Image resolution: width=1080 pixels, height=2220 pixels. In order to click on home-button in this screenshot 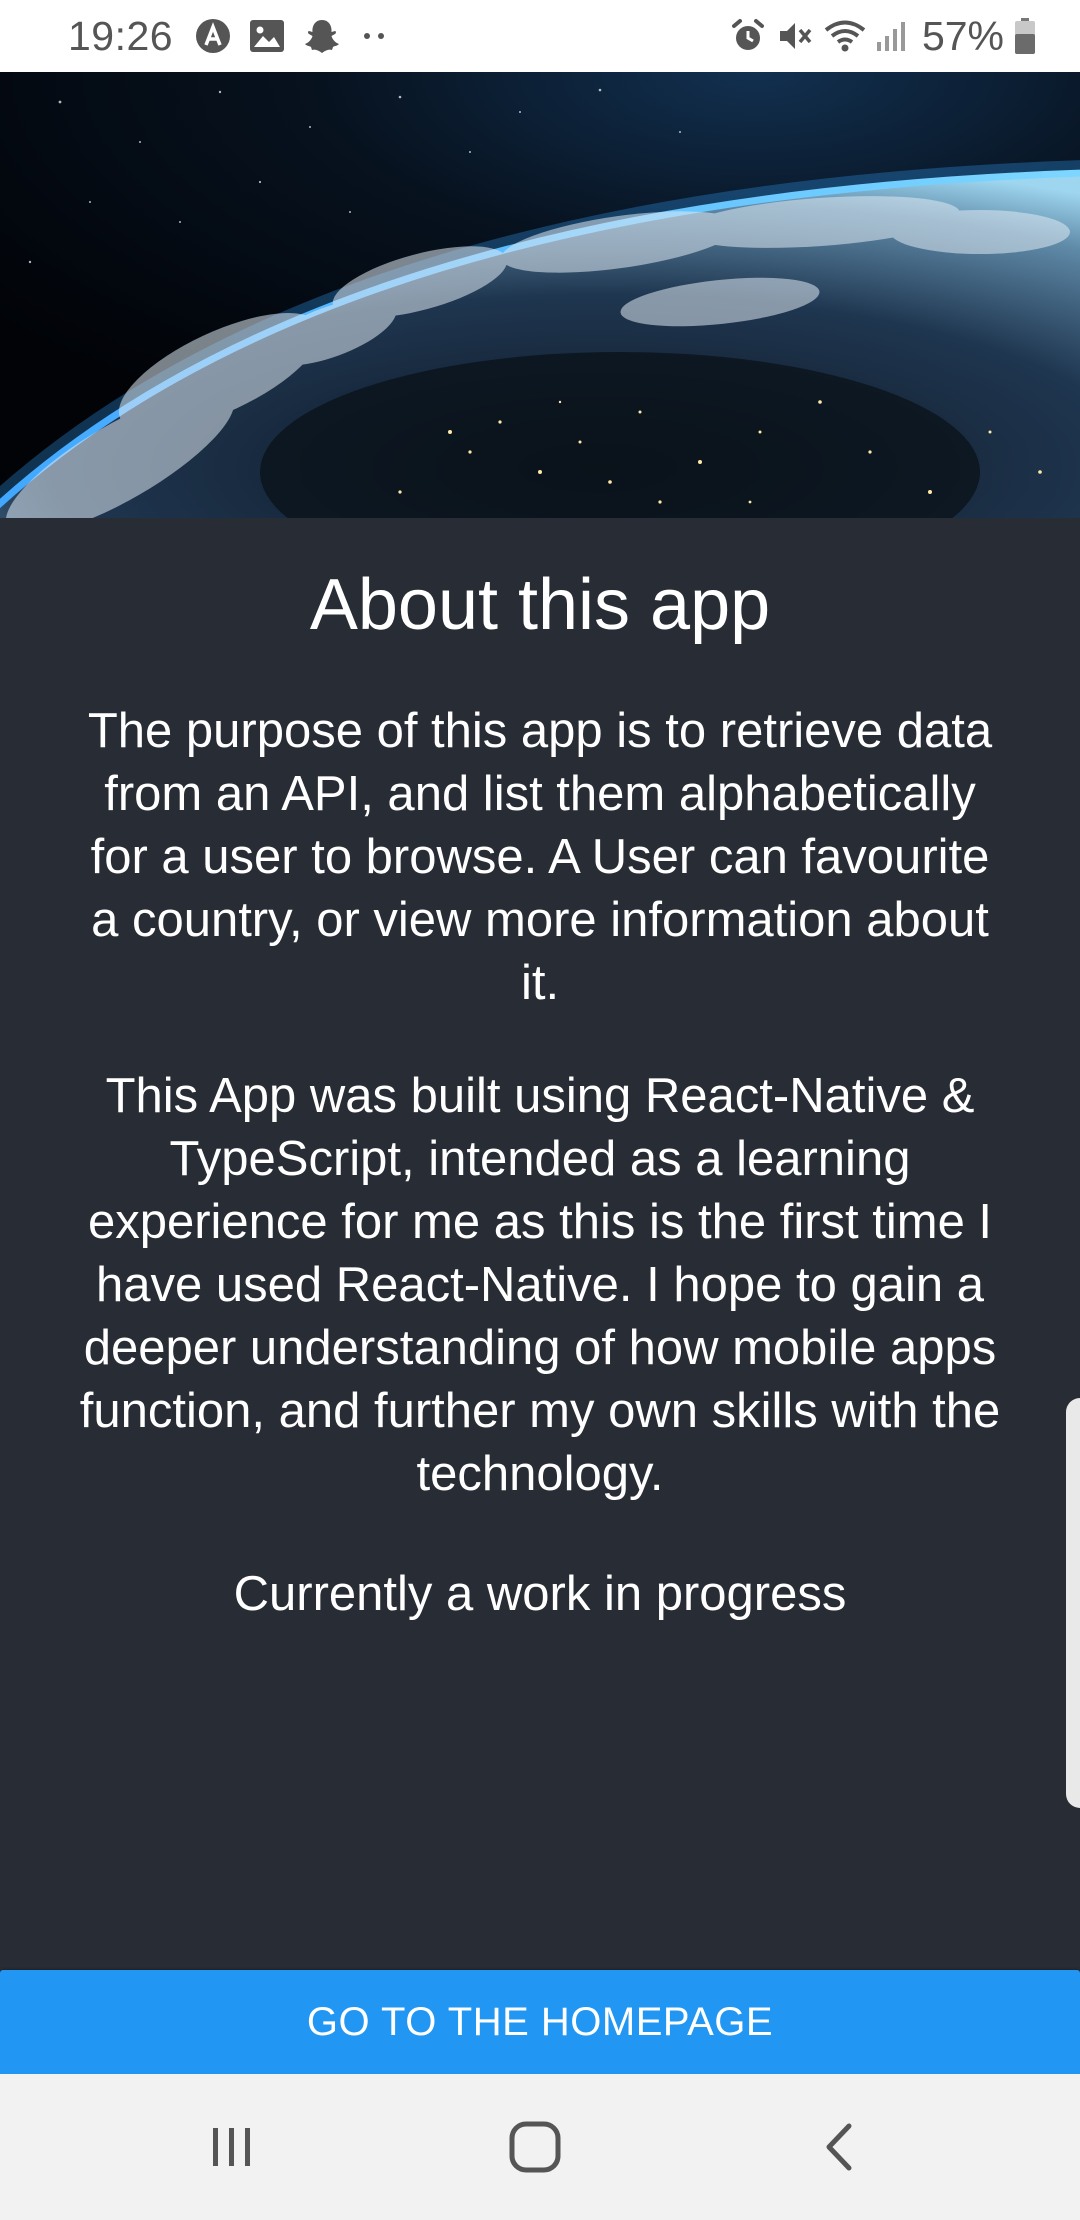, I will do `click(535, 2147)`.